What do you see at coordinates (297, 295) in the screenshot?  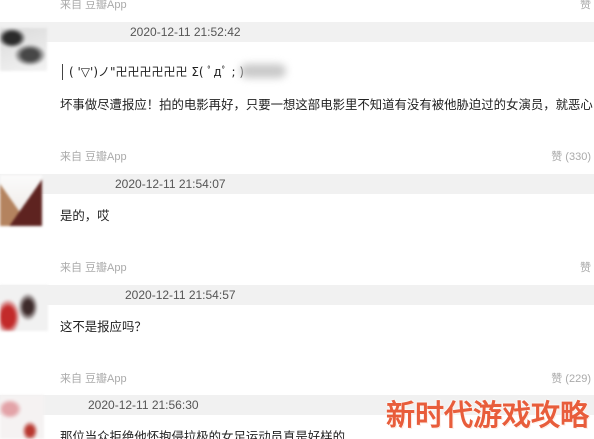 I see `comment-header-bar: 2020-12-11 21:54:57` at bounding box center [297, 295].